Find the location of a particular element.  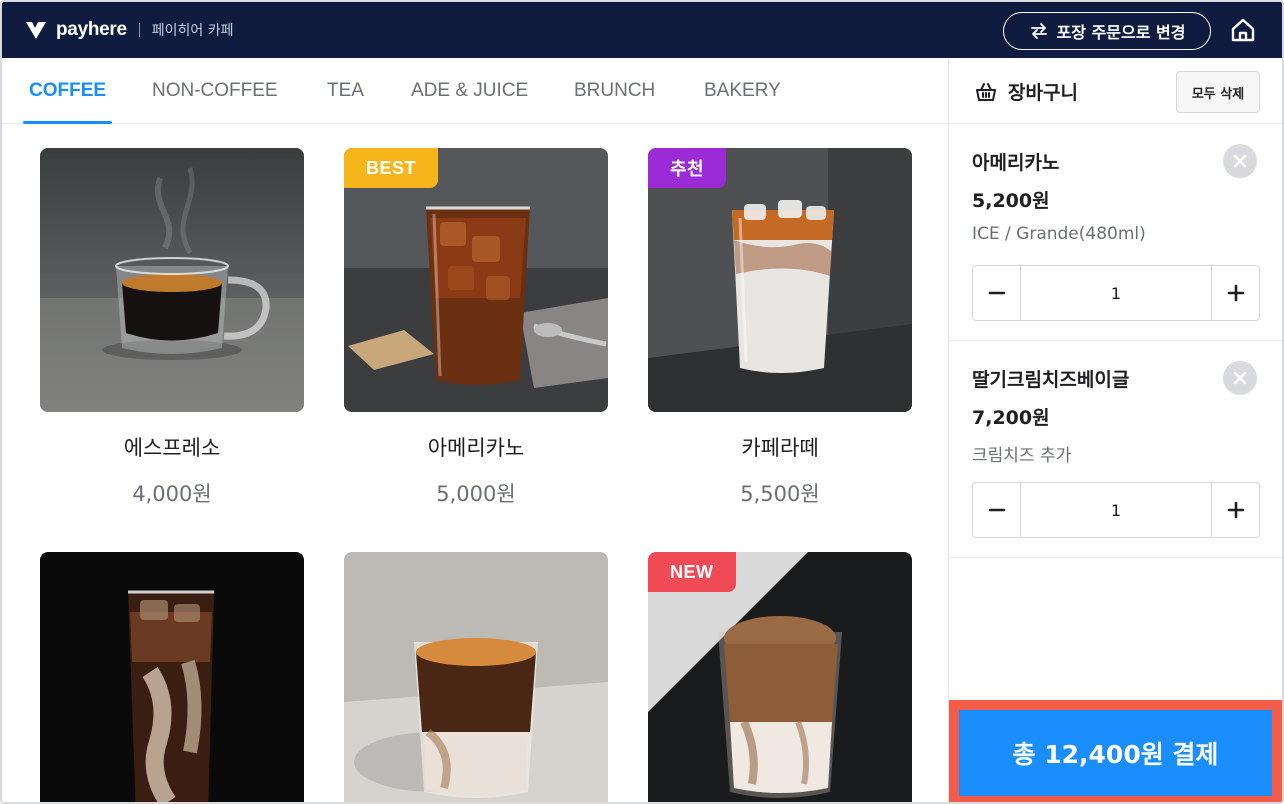

tab-non-coffee: NON-COFFEE is located at coordinates (215, 91).